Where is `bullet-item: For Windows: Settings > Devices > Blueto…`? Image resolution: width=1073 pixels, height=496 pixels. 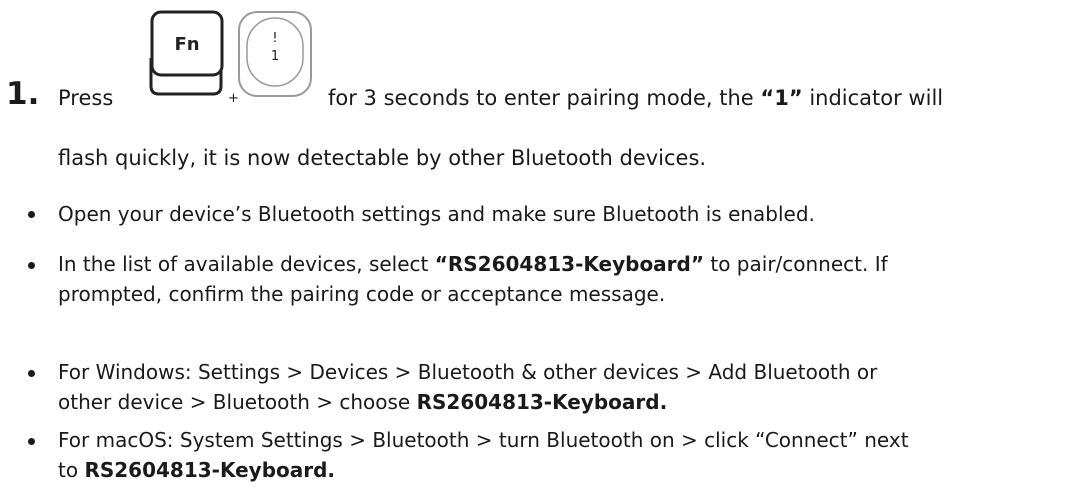 bullet-item: For Windows: Settings > Devices > Blueto… is located at coordinates (560, 387).